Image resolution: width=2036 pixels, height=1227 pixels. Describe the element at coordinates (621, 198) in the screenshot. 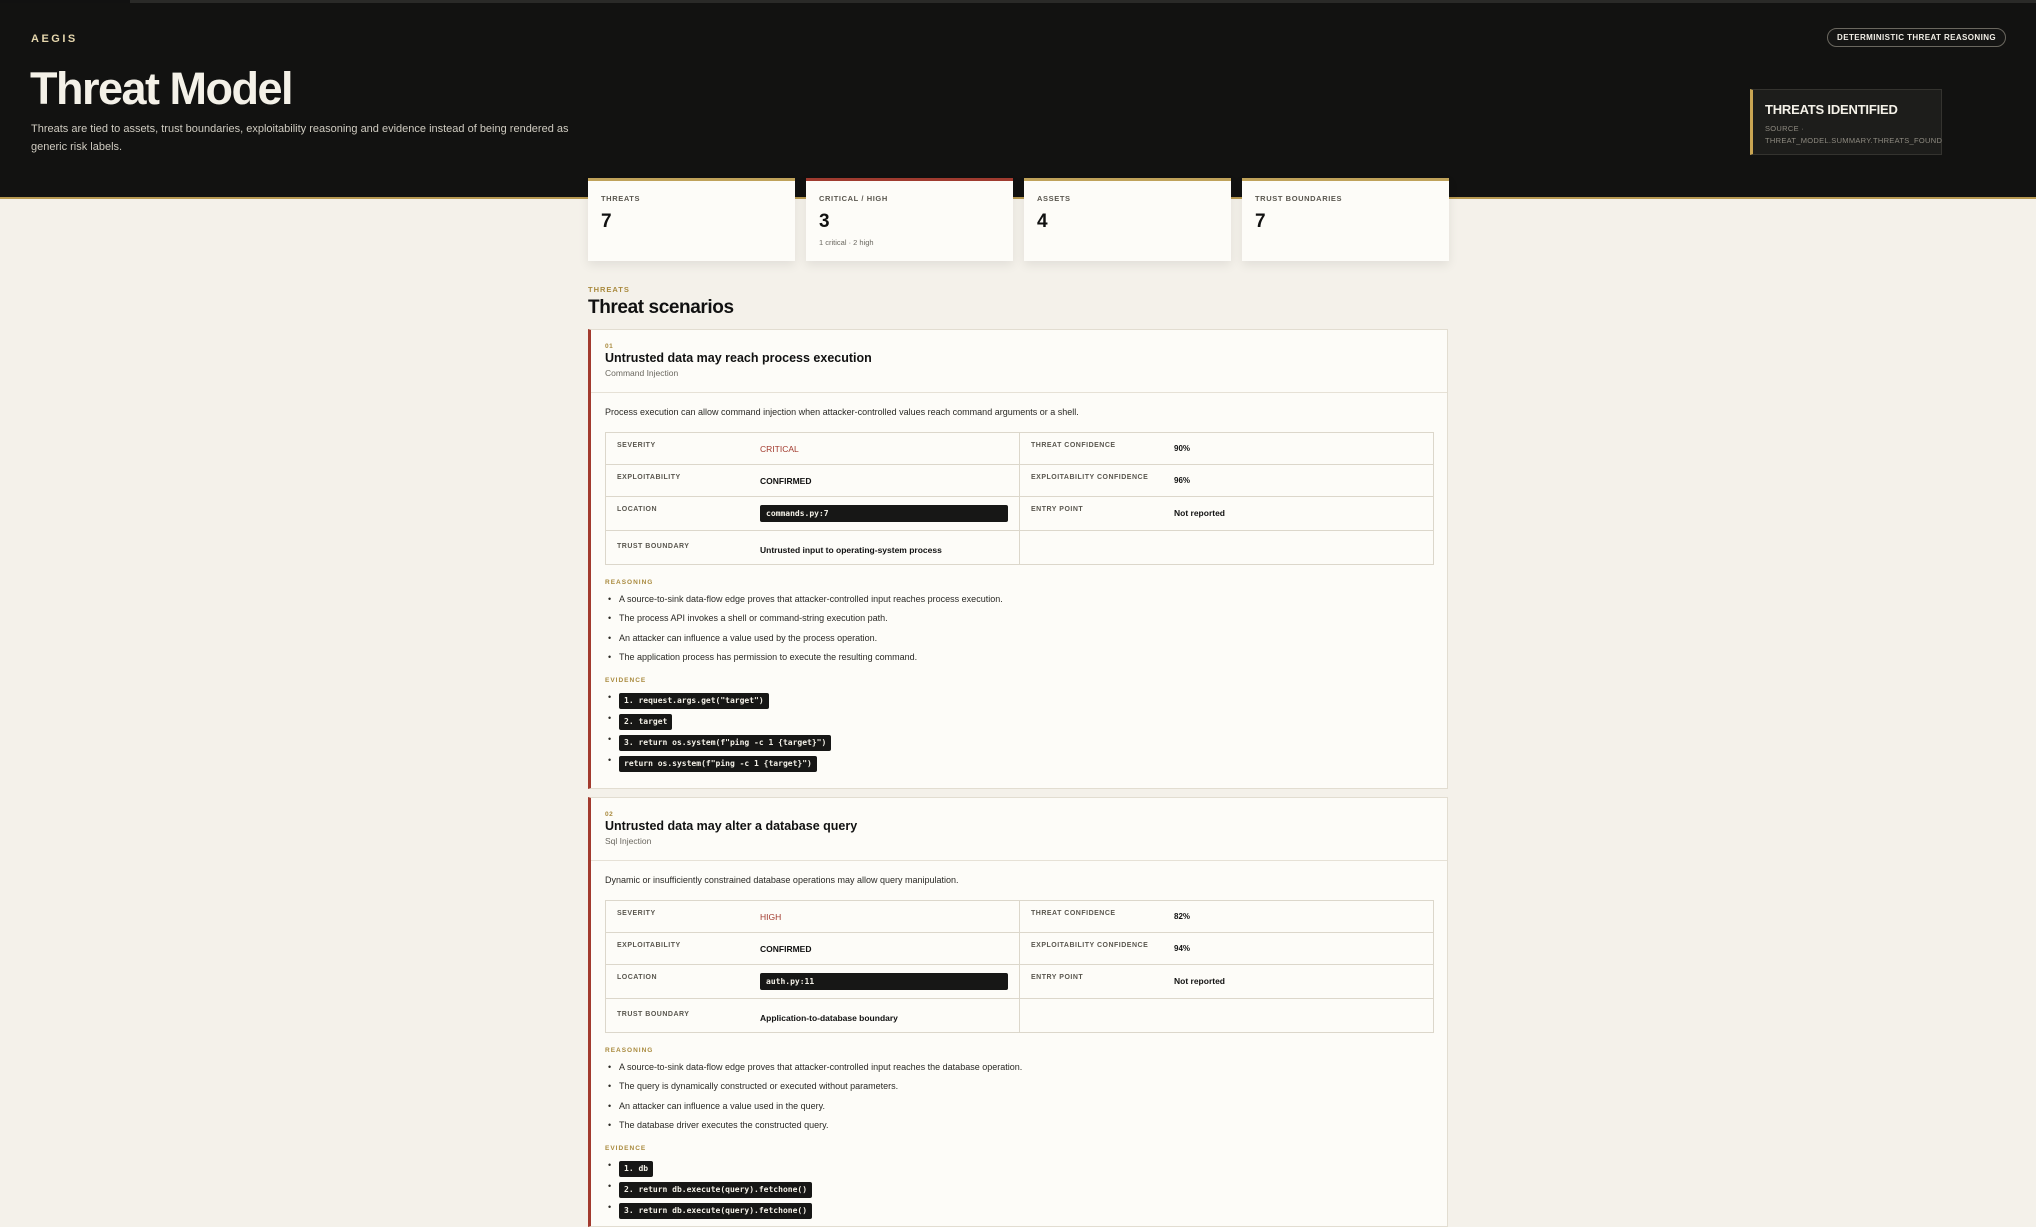

I see `stat-label: THREATS` at that location.